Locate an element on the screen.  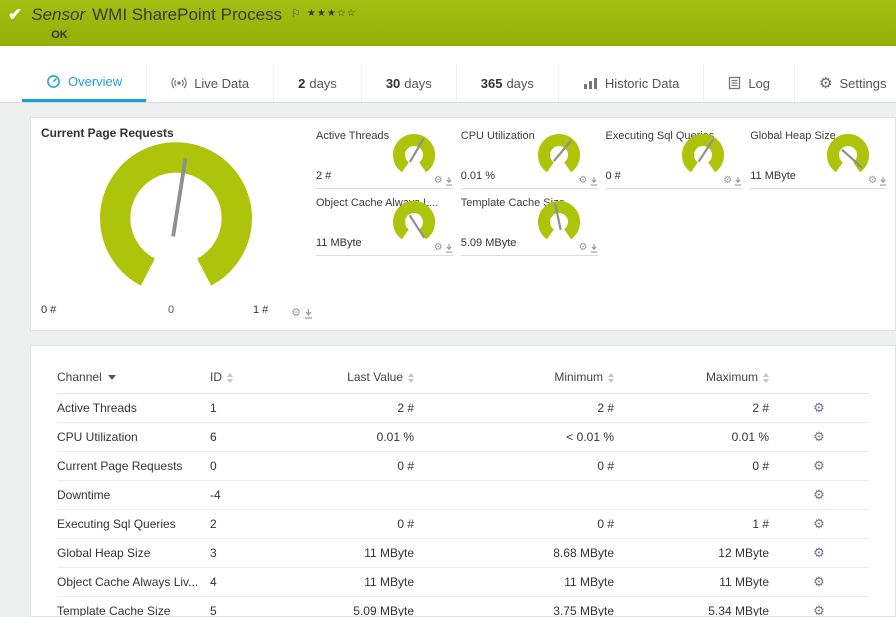
channel-id: 6 is located at coordinates (256, 437).